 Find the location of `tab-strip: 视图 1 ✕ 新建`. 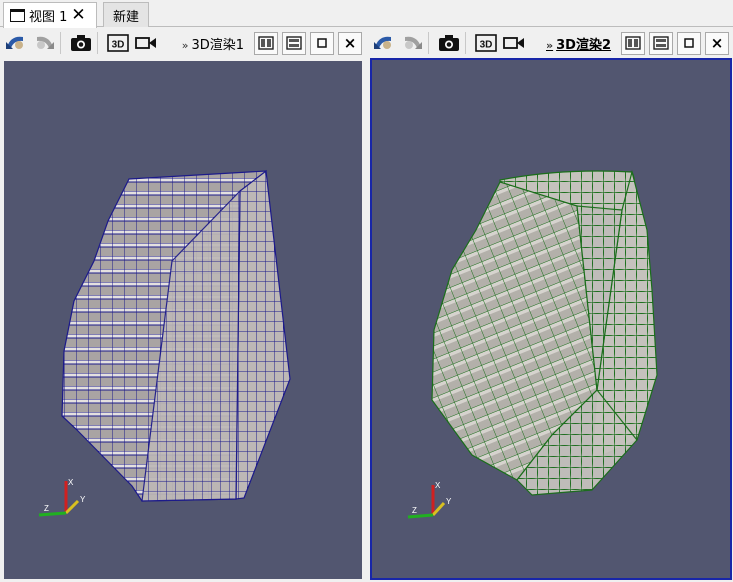

tab-strip: 视图 1 ✕ 新建 is located at coordinates (366, 14).